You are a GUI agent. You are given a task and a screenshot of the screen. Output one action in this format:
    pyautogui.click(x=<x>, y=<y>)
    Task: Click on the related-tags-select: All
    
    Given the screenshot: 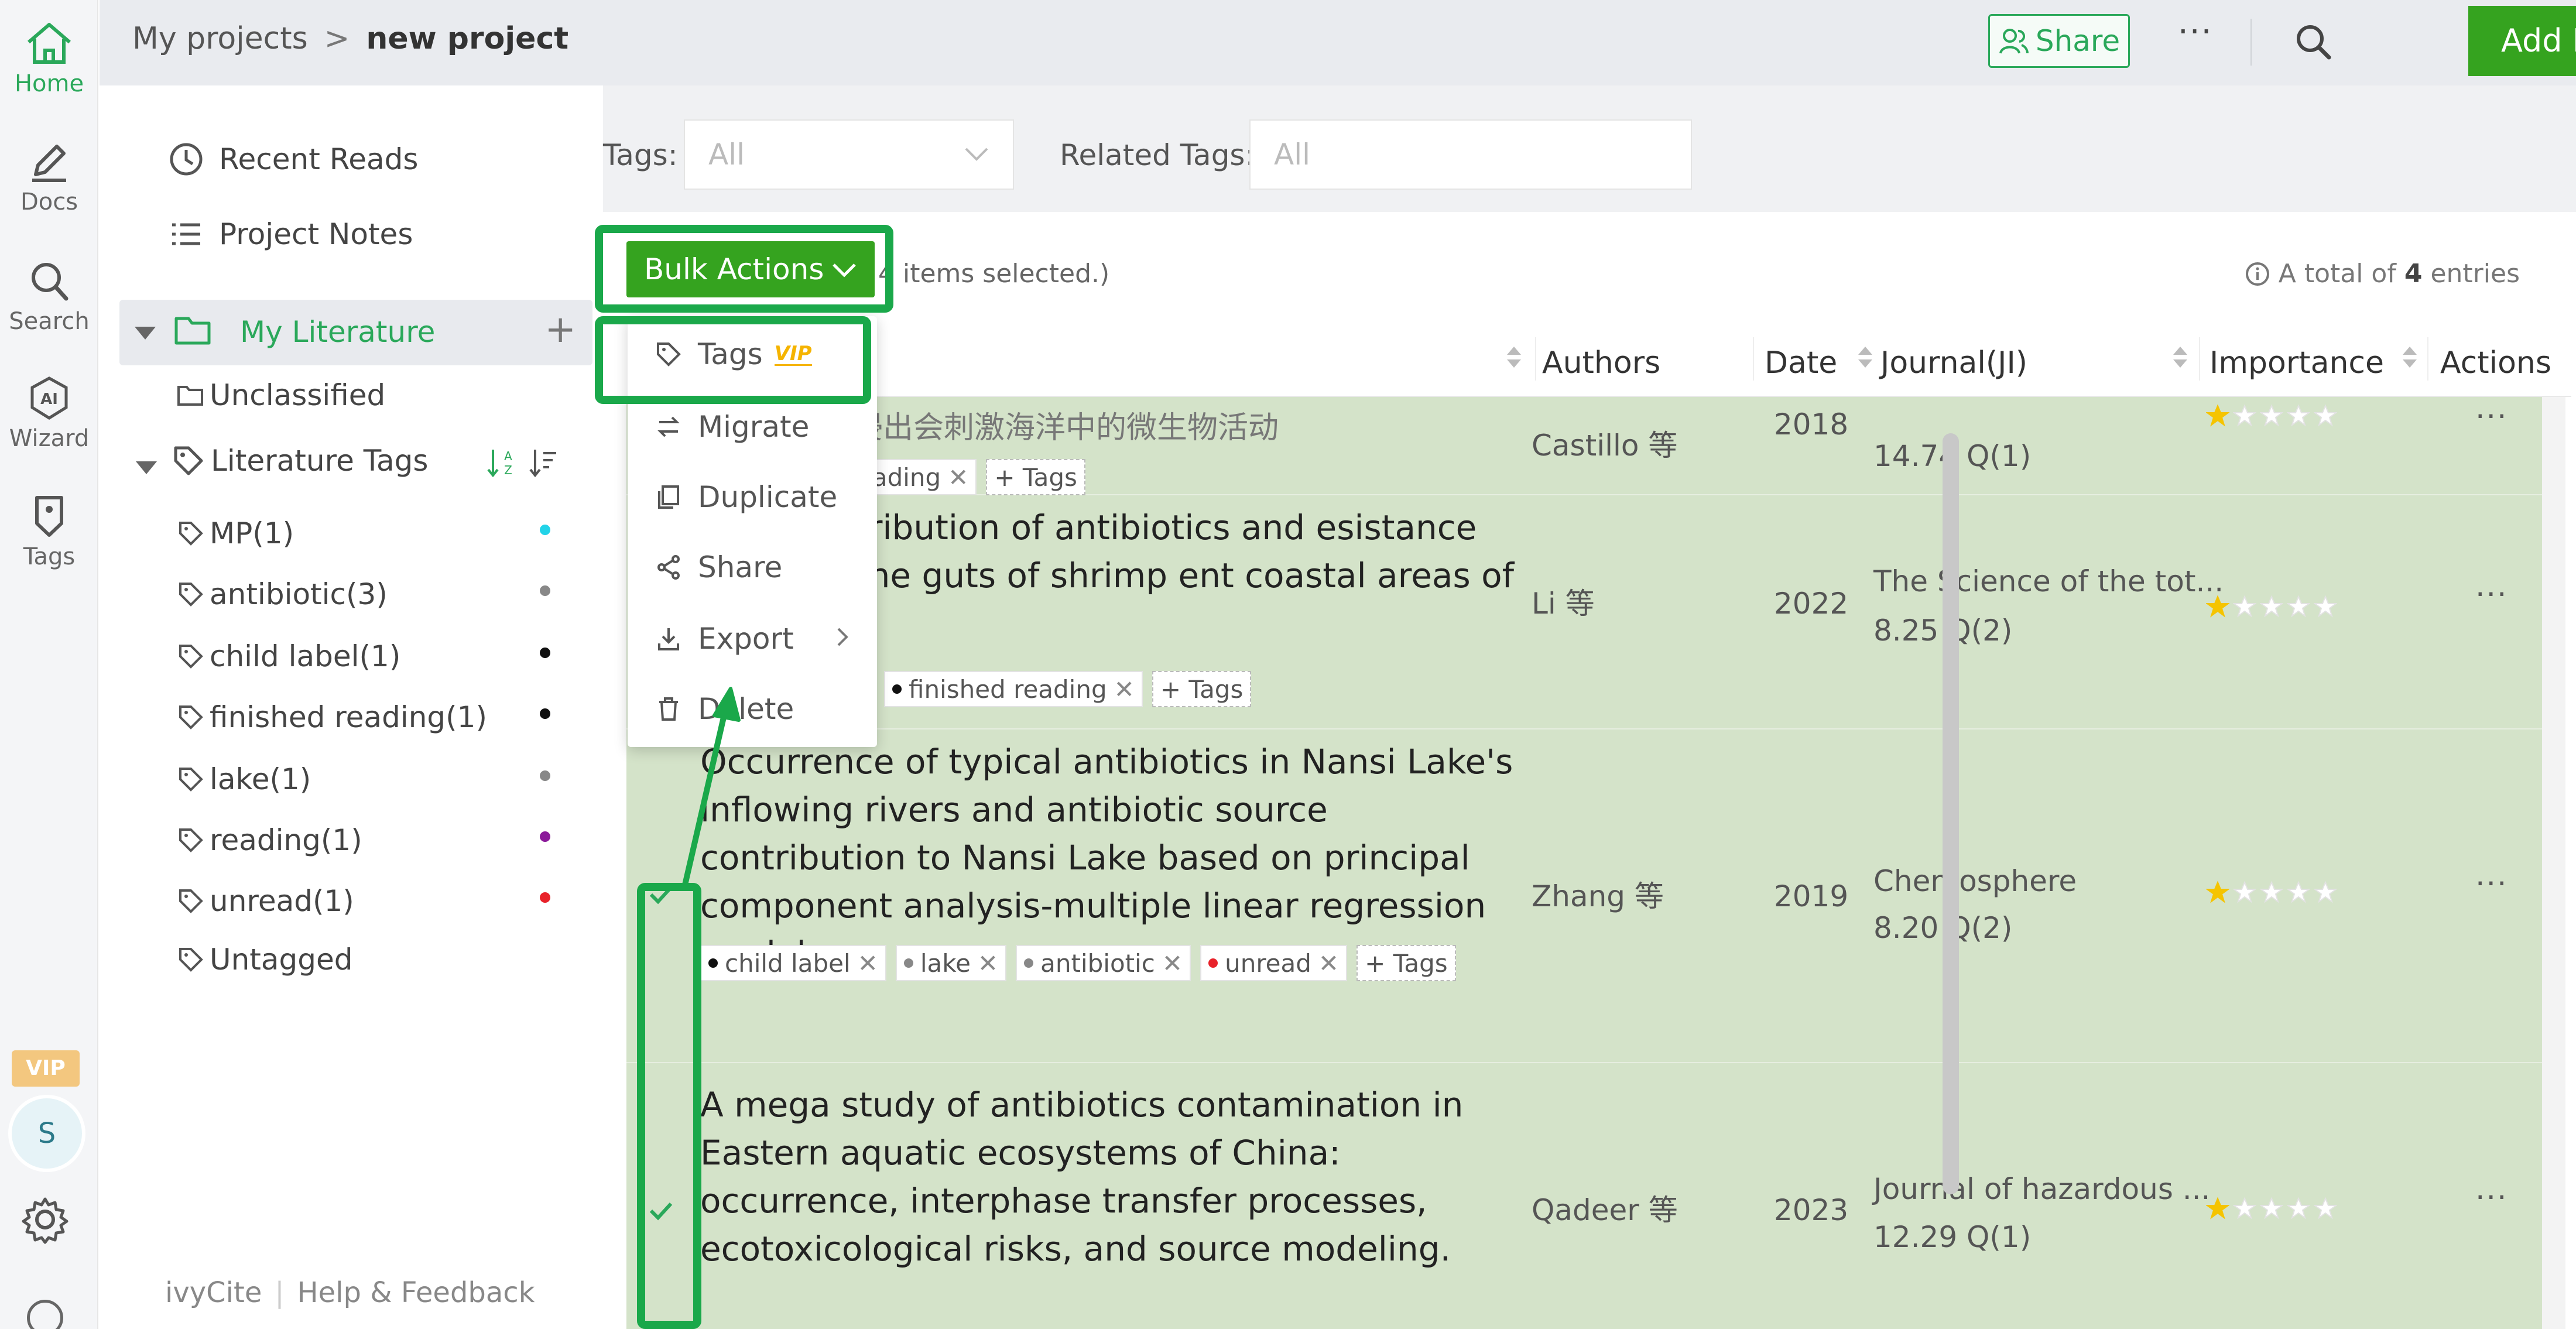 What is the action you would take?
    pyautogui.click(x=1470, y=154)
    